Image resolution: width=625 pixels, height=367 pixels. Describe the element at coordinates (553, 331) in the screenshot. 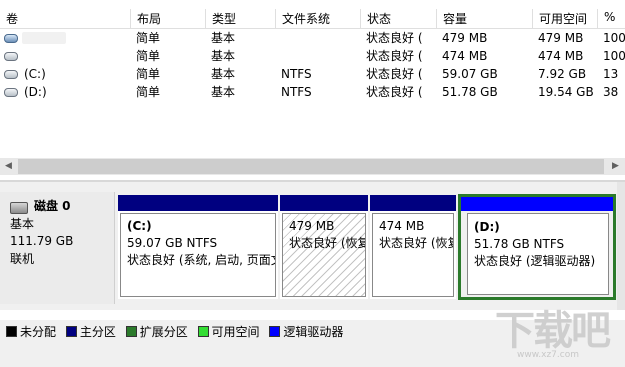

I see `watermark-glyphs-icon: 下载吧` at that location.